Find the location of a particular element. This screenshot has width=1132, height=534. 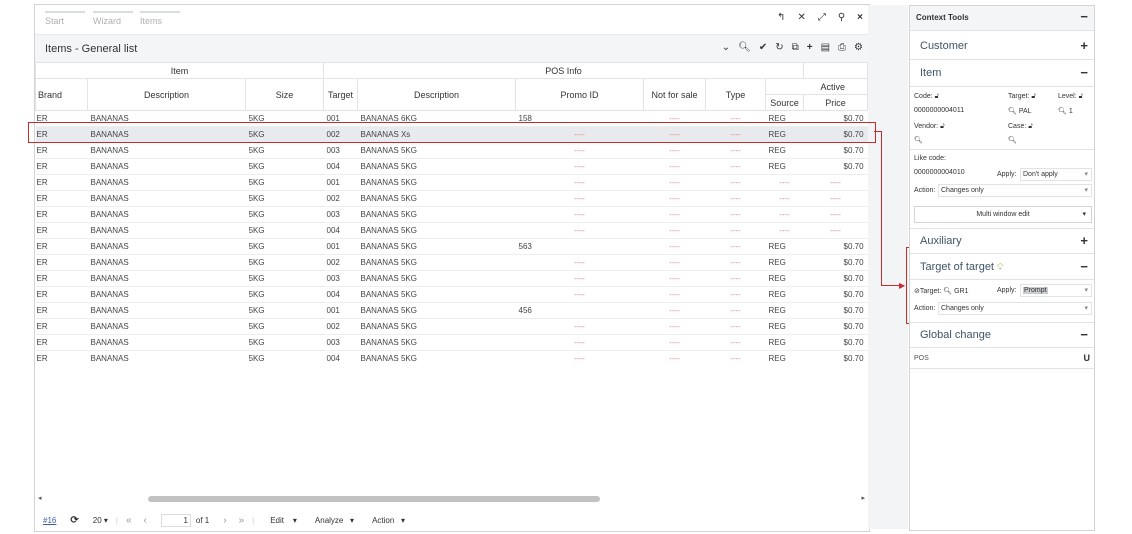

close-icon: × is located at coordinates (860, 18).